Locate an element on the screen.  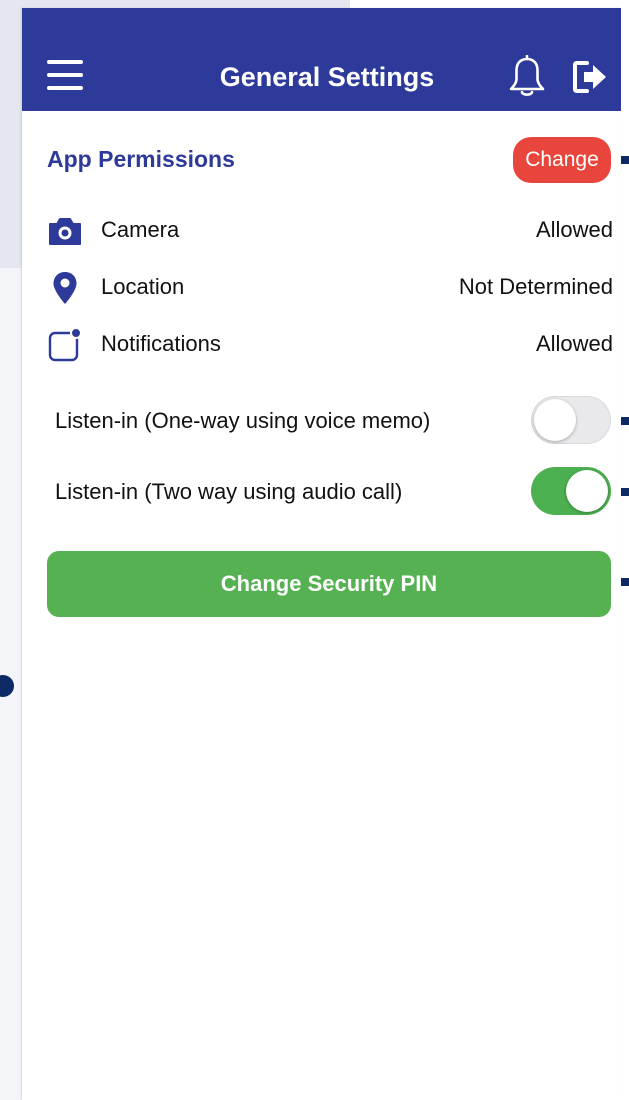
permission-label-camera: Camera is located at coordinates (140, 229).